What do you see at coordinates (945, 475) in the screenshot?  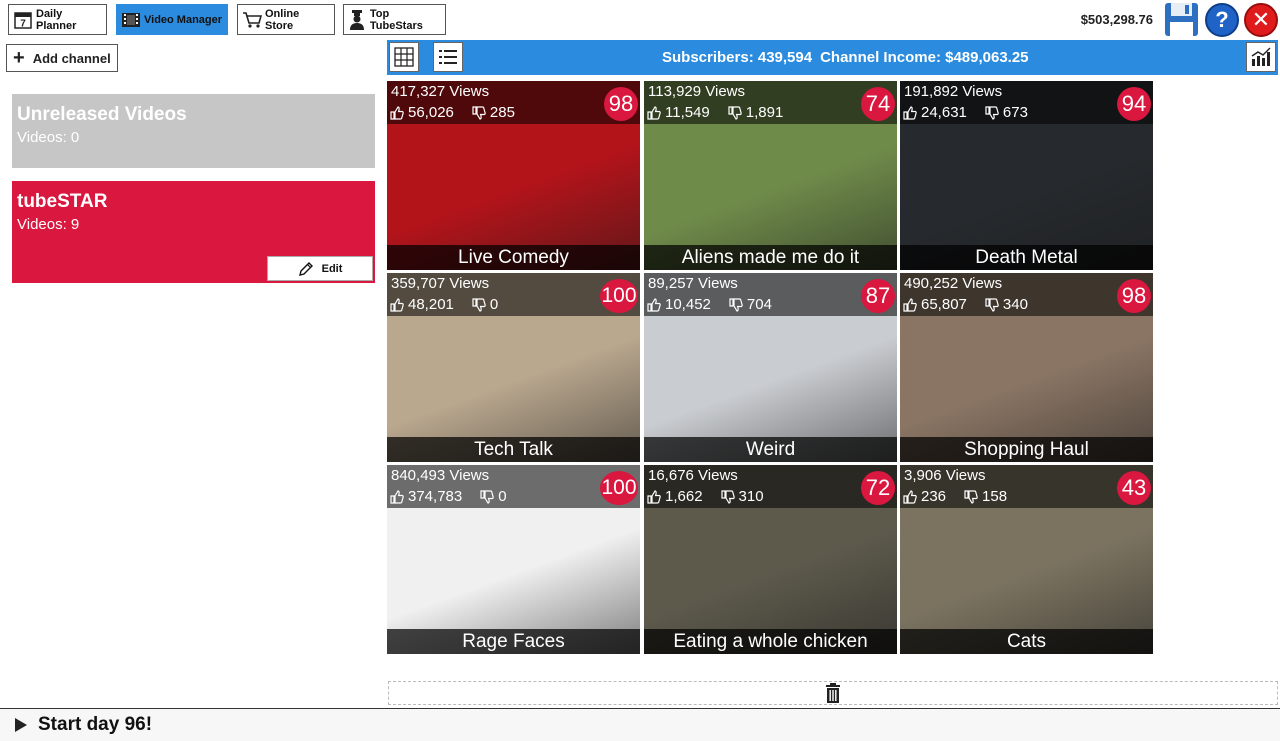 I see `video-views: 3,906 Views` at bounding box center [945, 475].